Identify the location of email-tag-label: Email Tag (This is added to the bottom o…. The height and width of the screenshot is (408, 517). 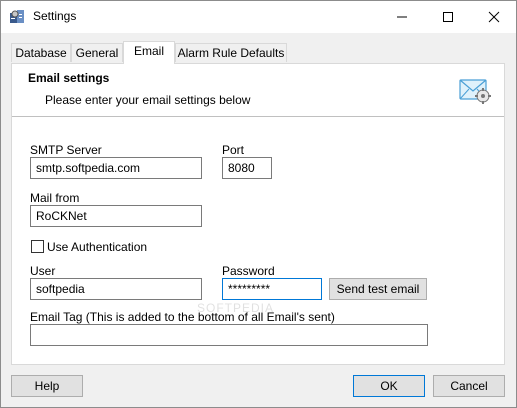
(182, 317).